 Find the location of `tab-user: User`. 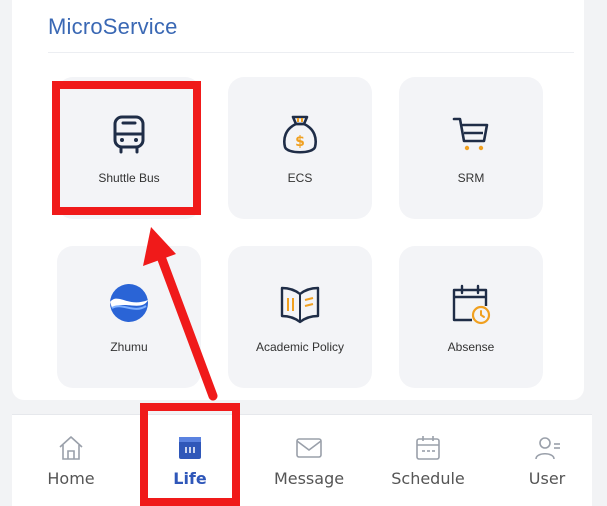

tab-user: User is located at coordinates (547, 460).